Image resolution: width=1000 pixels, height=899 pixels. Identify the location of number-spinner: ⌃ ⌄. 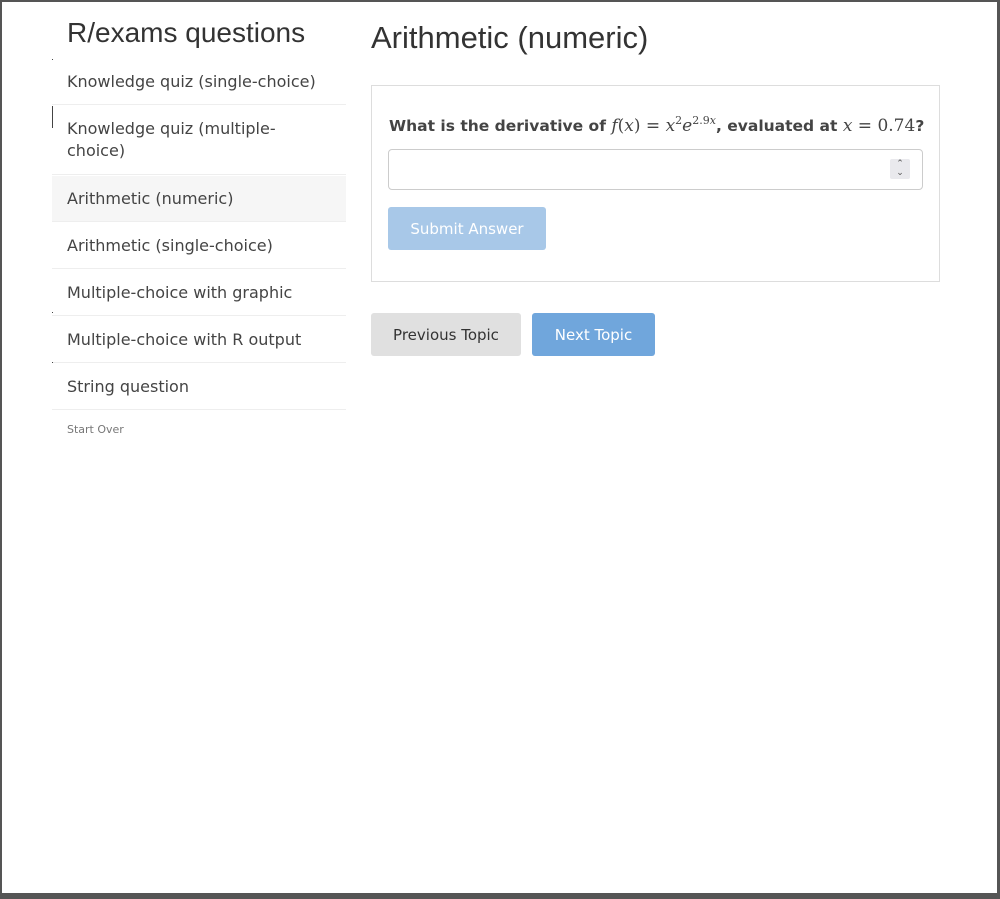
(900, 169).